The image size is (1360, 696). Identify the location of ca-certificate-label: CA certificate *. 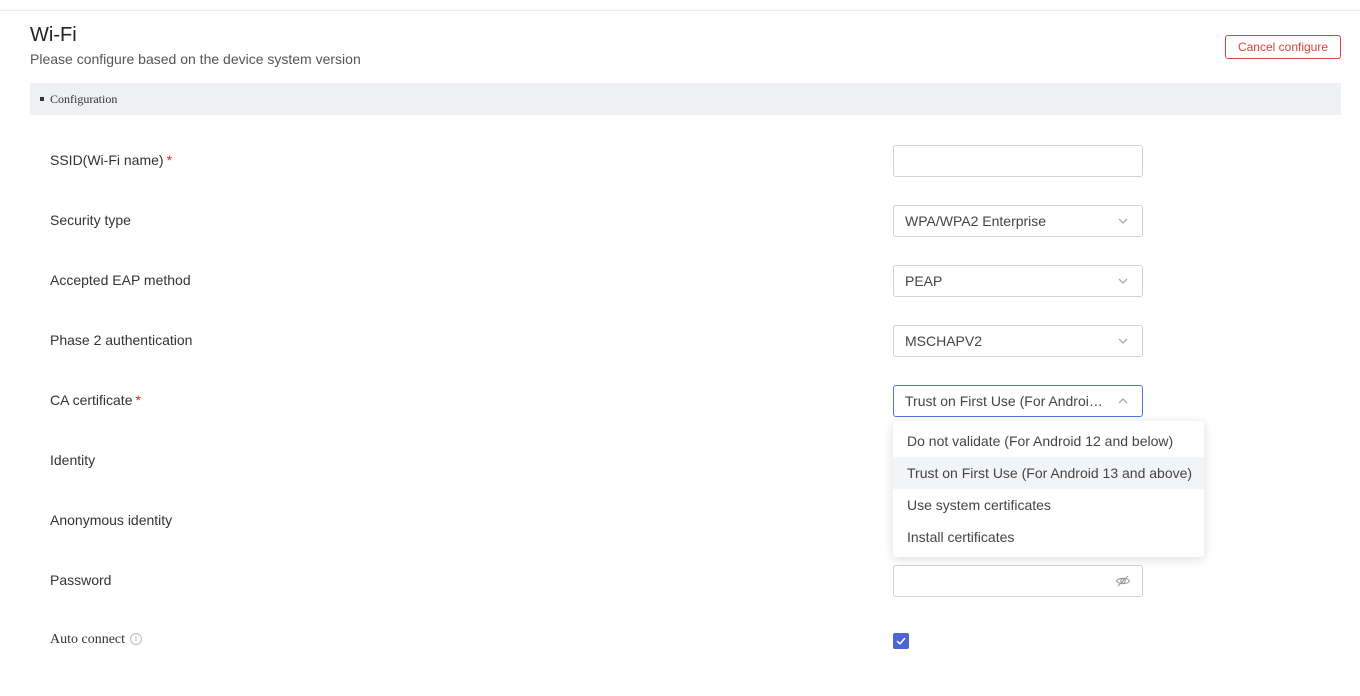
(95, 400).